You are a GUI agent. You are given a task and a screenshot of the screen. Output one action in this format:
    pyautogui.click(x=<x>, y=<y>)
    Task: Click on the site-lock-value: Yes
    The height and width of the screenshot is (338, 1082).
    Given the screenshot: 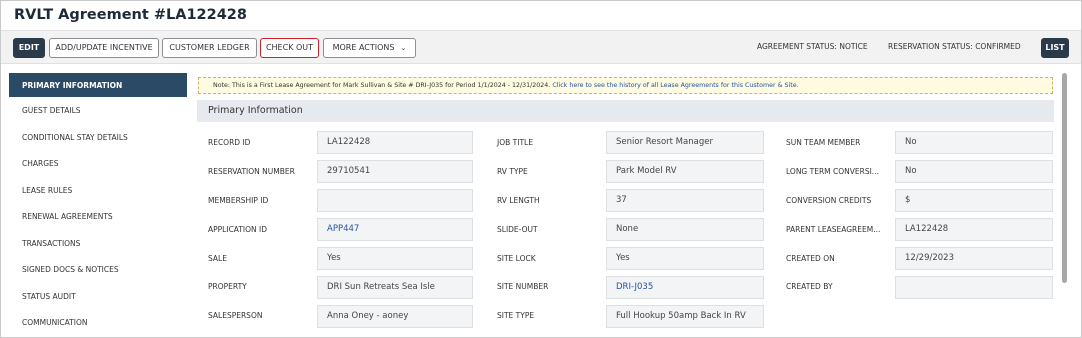 What is the action you would take?
    pyautogui.click(x=685, y=258)
    